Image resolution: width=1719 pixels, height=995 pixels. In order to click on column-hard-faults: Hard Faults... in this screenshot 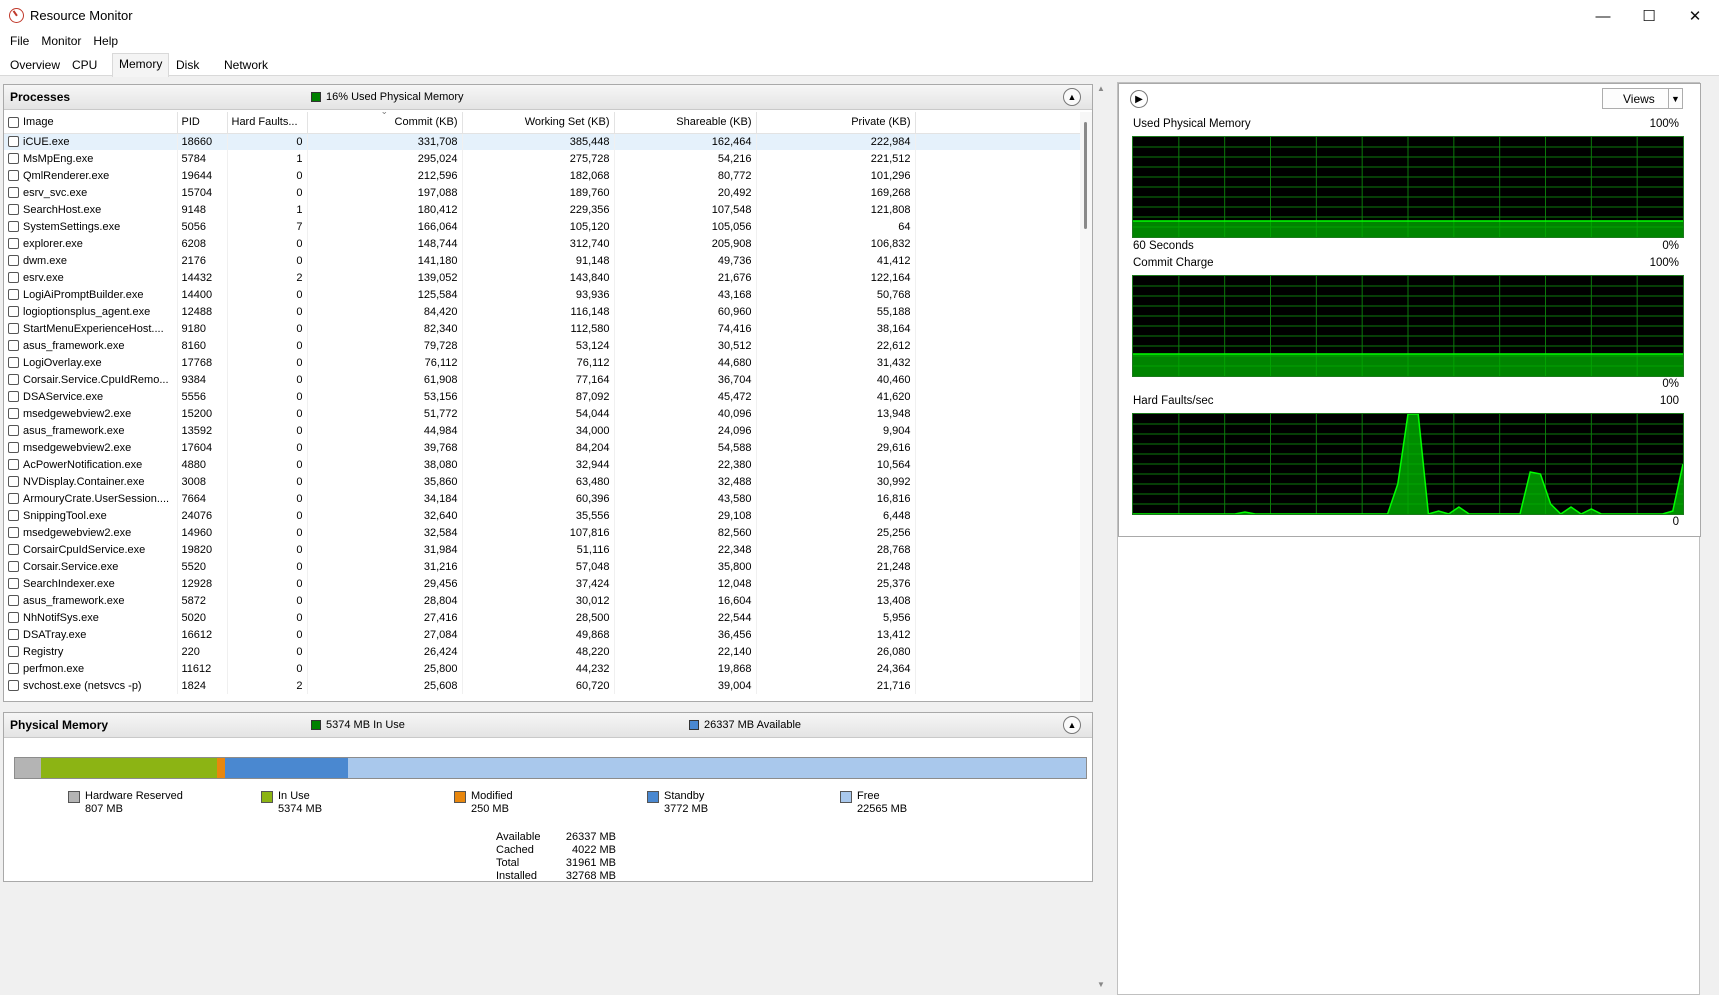, I will do `click(267, 123)`.